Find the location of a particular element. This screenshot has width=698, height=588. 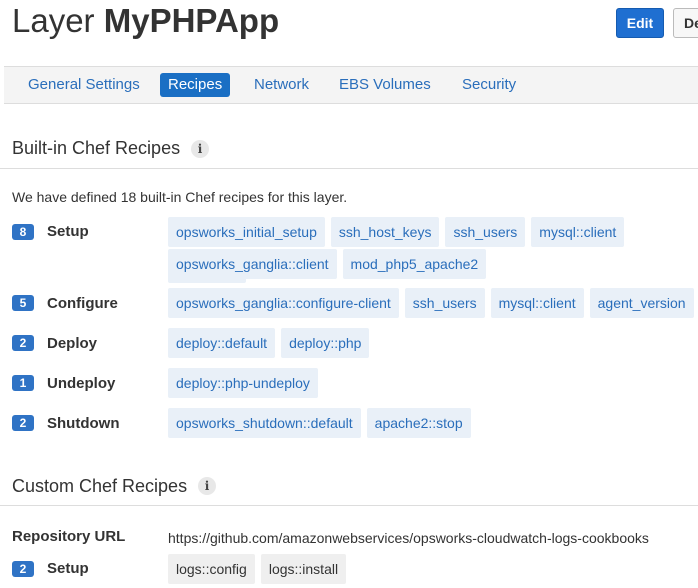

undeploy-count-badge: 1 is located at coordinates (23, 383).